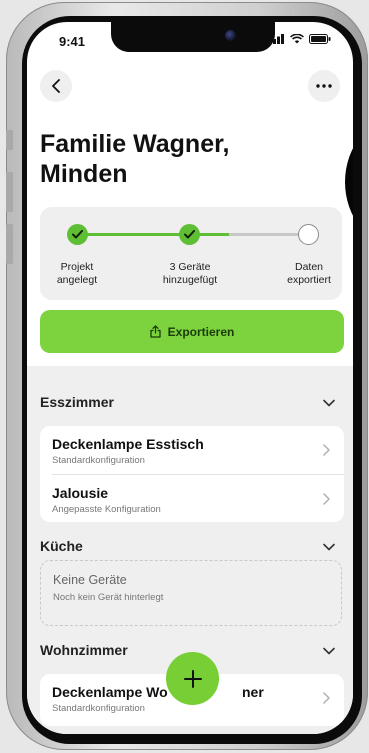  I want to click on ellipsis-icon, so click(324, 86).